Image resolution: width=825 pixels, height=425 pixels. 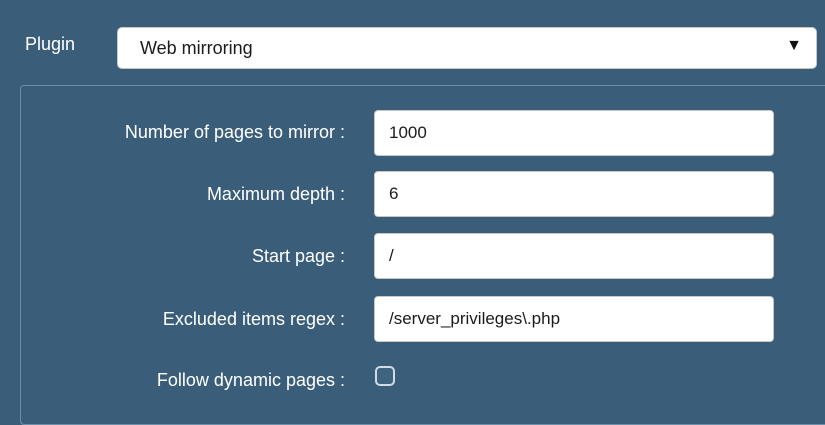 What do you see at coordinates (574, 319) in the screenshot?
I see `excluded-items-regex-input: /server_privileges\.php` at bounding box center [574, 319].